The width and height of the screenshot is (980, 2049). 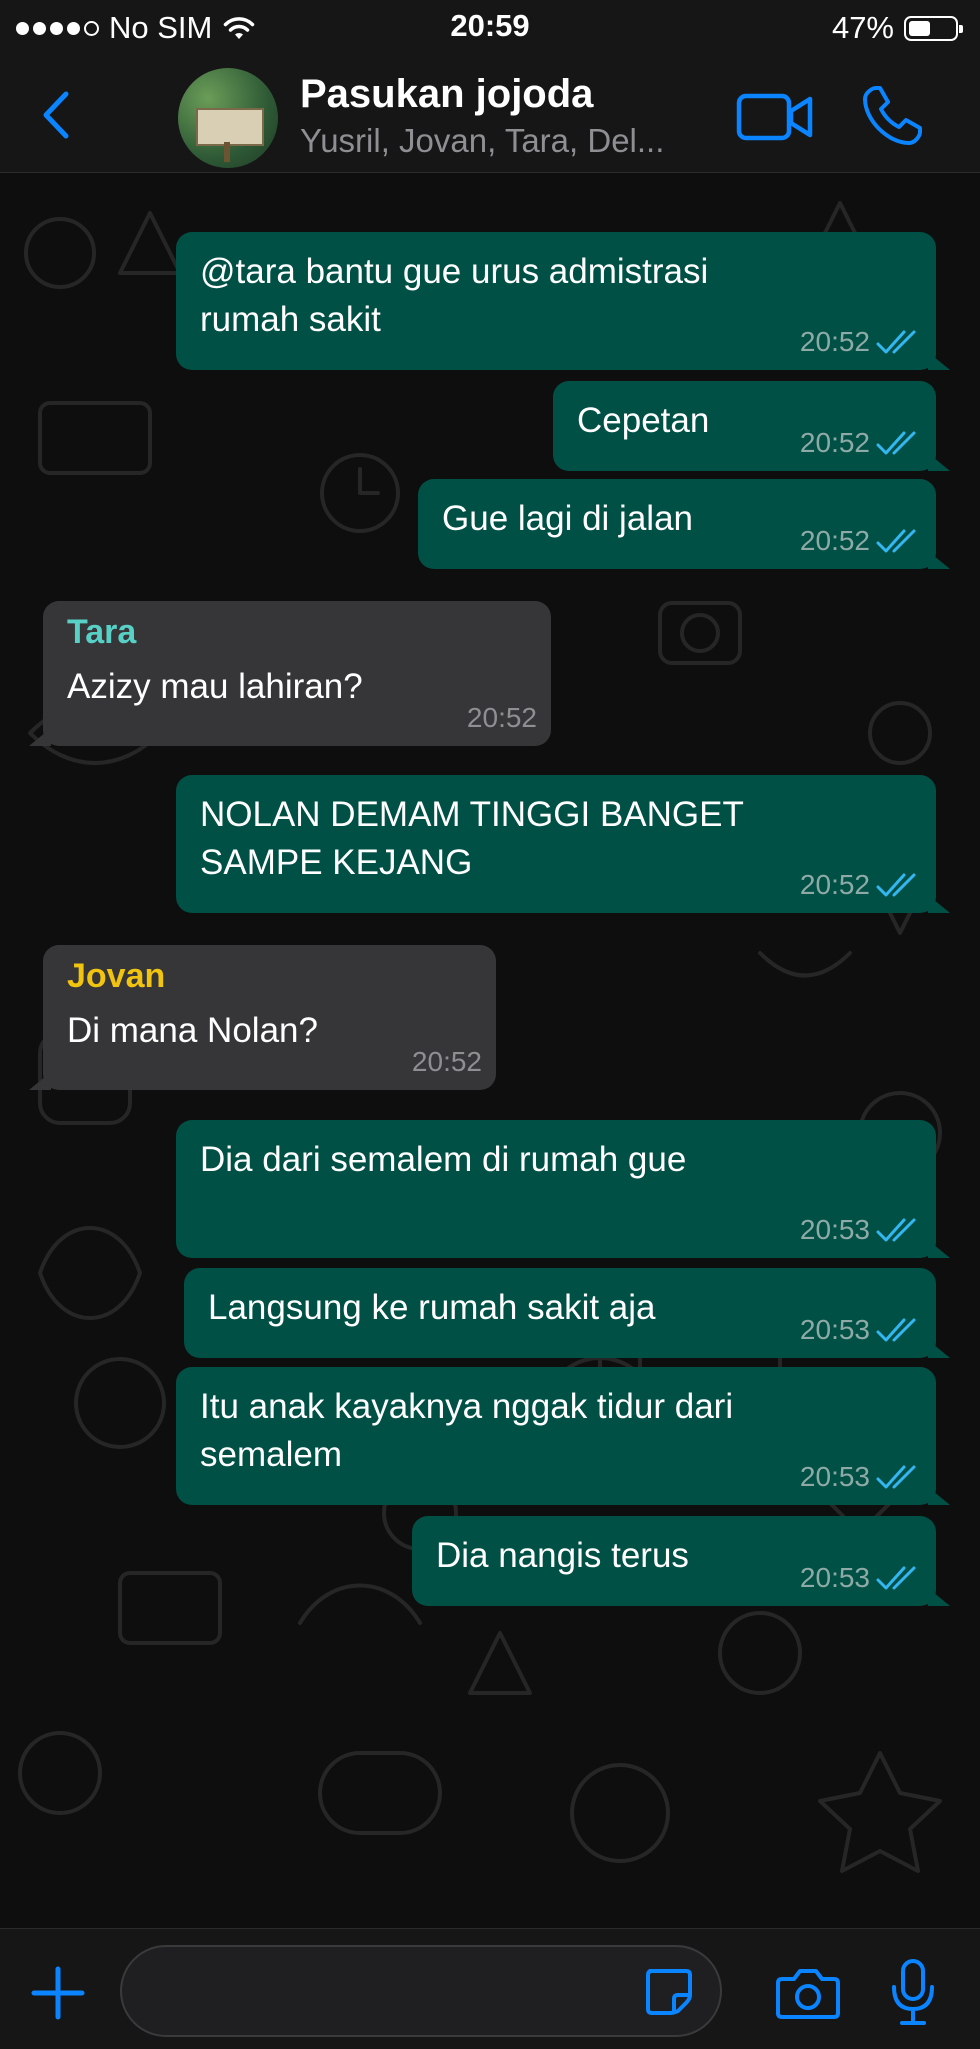 I want to click on camera-icon, so click(x=808, y=1993).